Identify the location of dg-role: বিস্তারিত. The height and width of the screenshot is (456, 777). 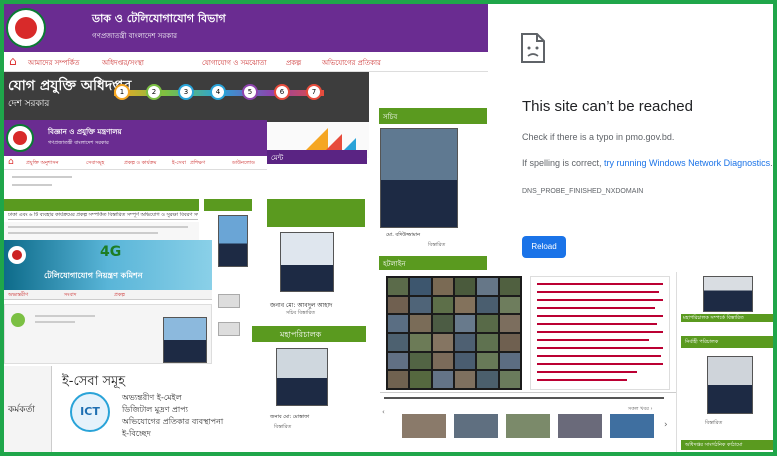
(282, 428).